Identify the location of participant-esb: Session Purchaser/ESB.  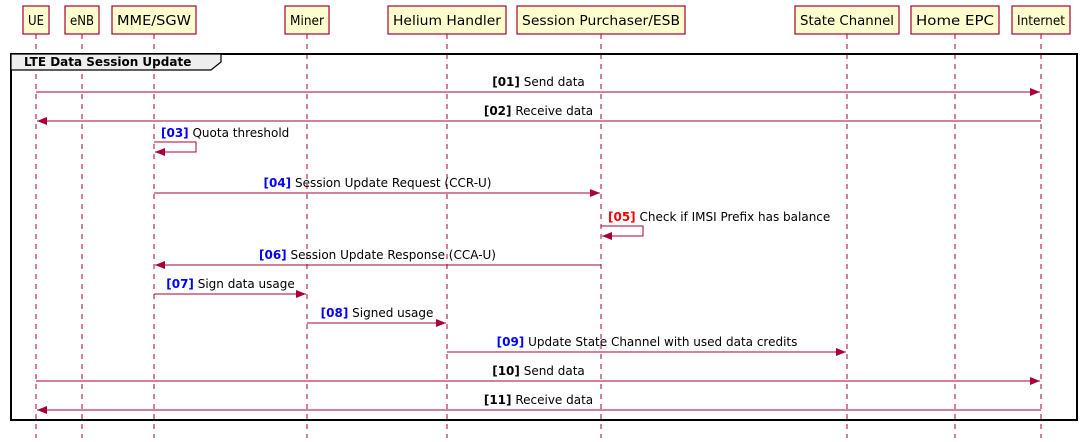
(601, 20).